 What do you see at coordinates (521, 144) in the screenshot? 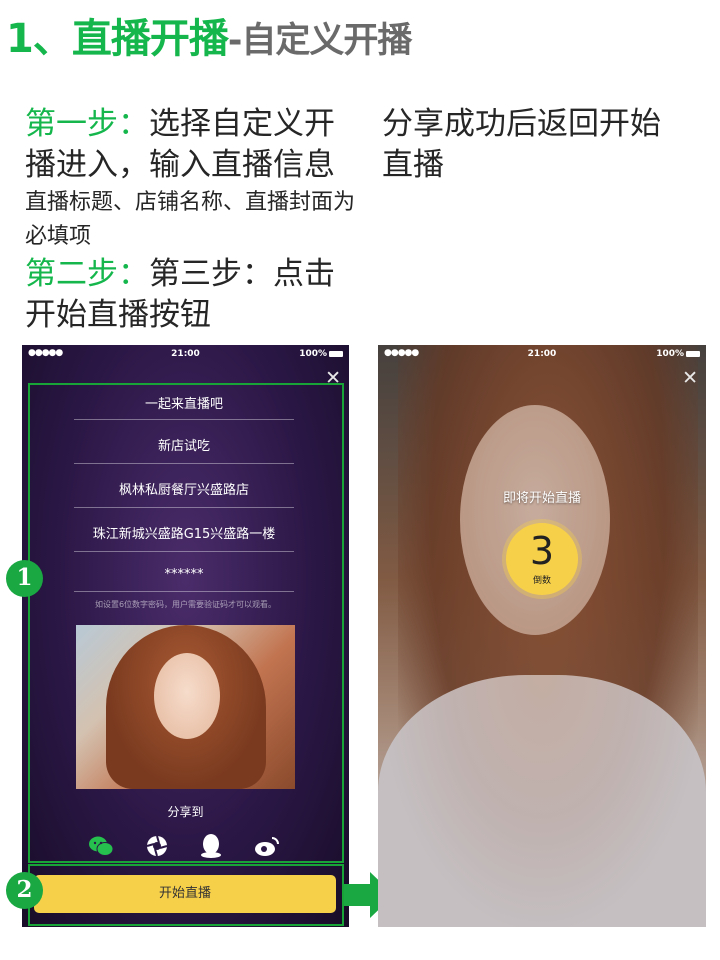
I see `share-caption: 分享成功后返回开始直播` at bounding box center [521, 144].